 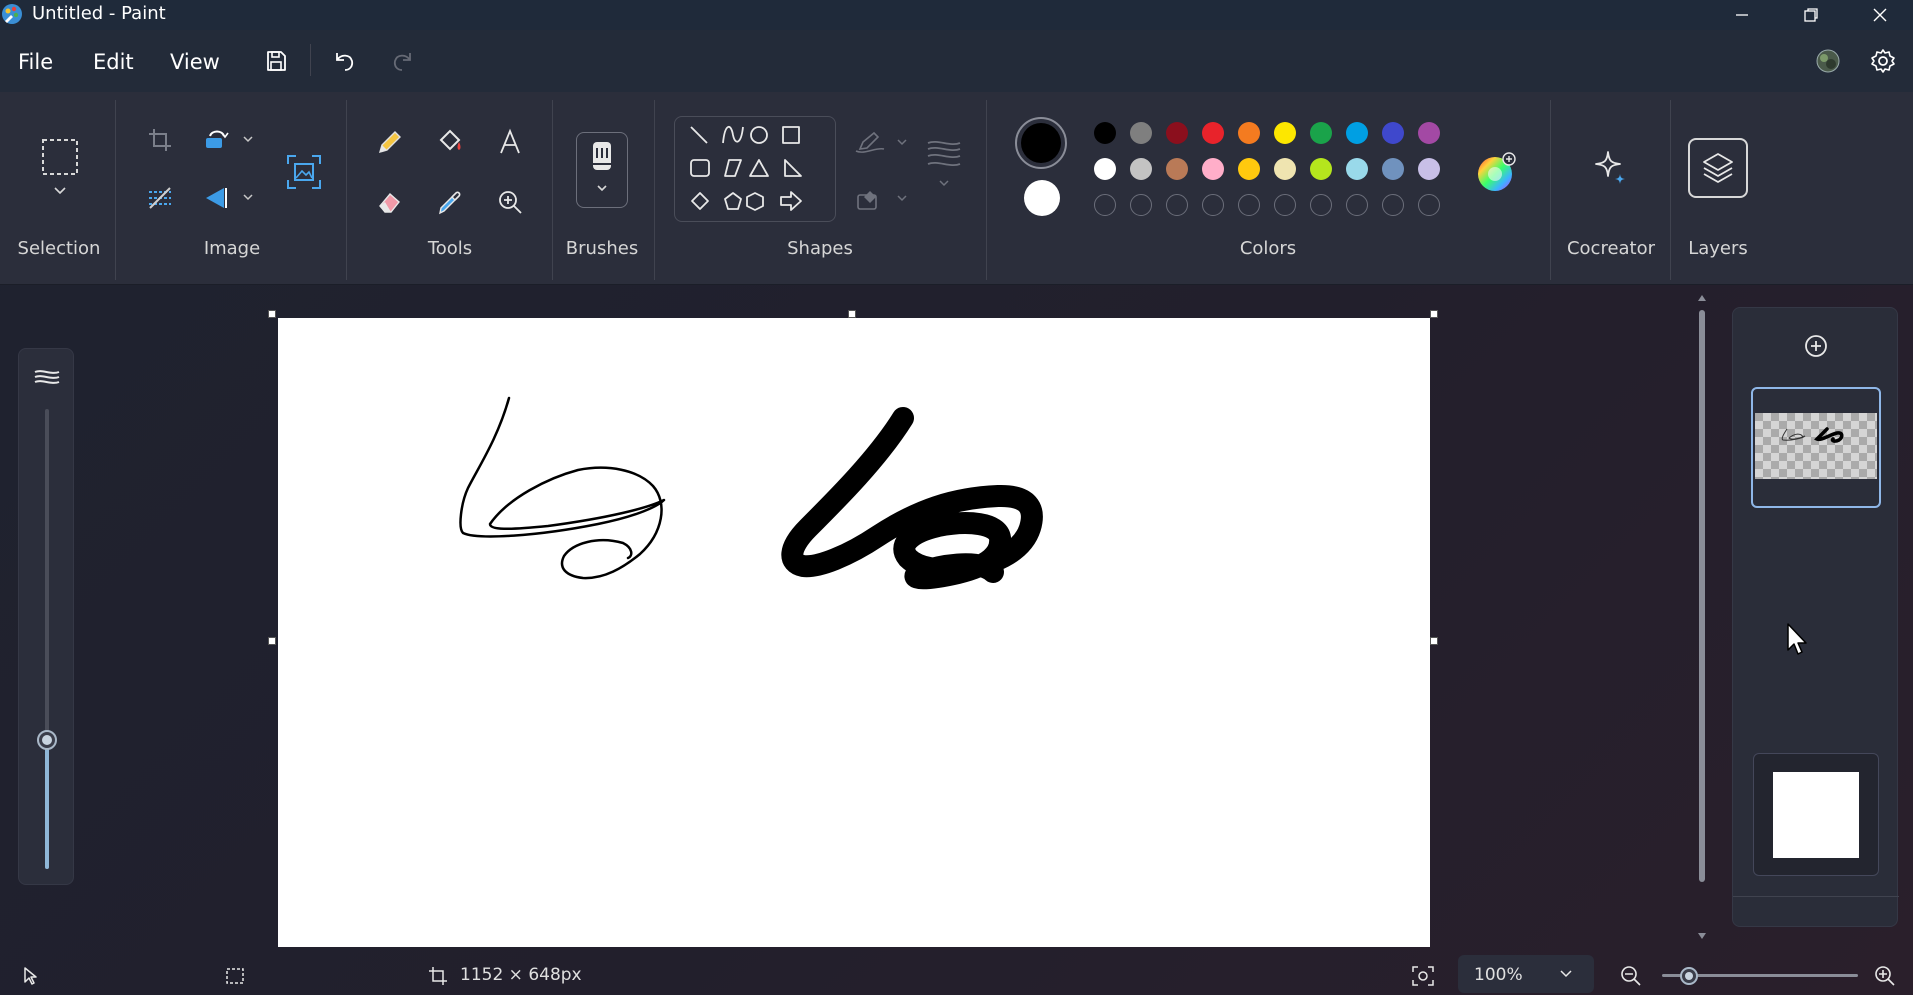 What do you see at coordinates (160, 198) in the screenshot?
I see `remove-background-button` at bounding box center [160, 198].